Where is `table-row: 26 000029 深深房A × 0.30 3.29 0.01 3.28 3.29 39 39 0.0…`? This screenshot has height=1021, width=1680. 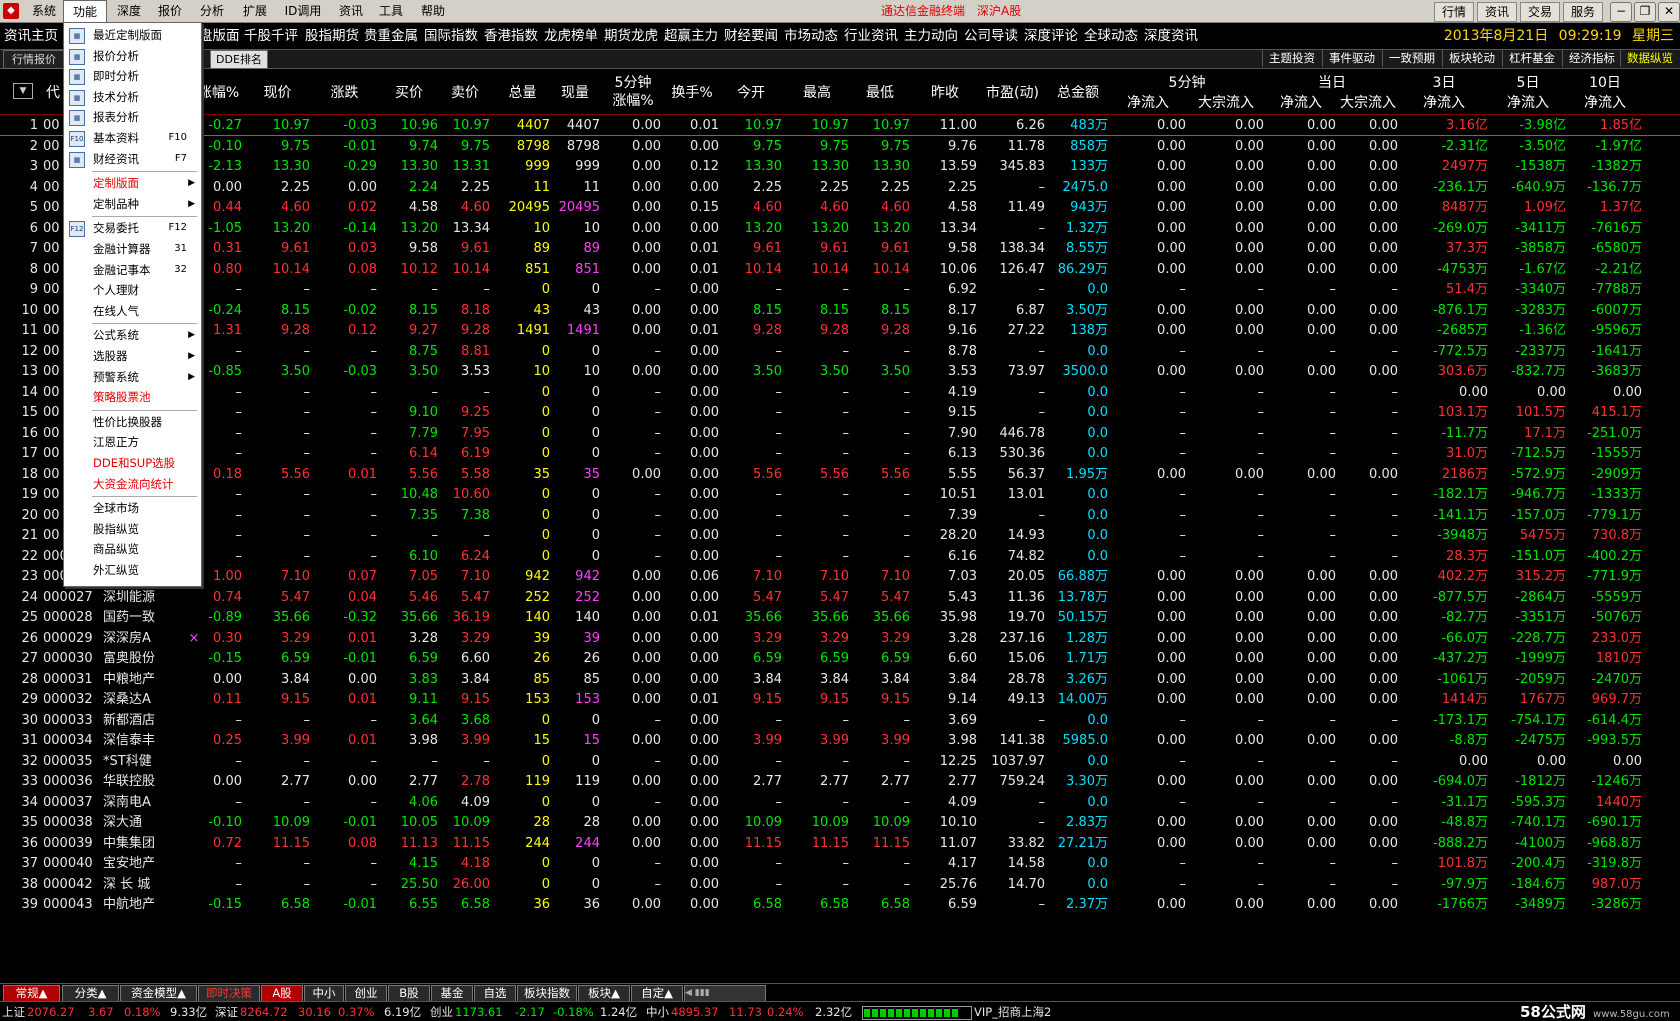 table-row: 26 000029 深深房A × 0.30 3.29 0.01 3.28 3.29 39 39 0.0… is located at coordinates (840, 639).